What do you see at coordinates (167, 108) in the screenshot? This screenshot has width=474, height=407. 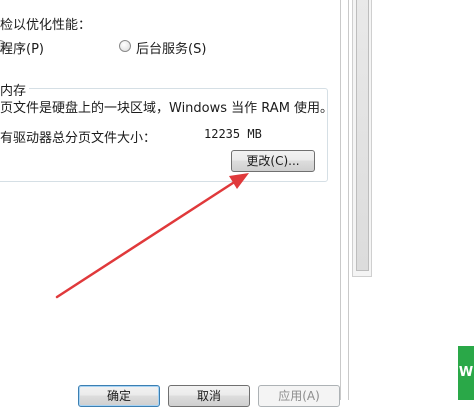 I see `virtual-memory-description: 页文件是硬盘上的一块区域，Windows 当作 RAM 使用。` at bounding box center [167, 108].